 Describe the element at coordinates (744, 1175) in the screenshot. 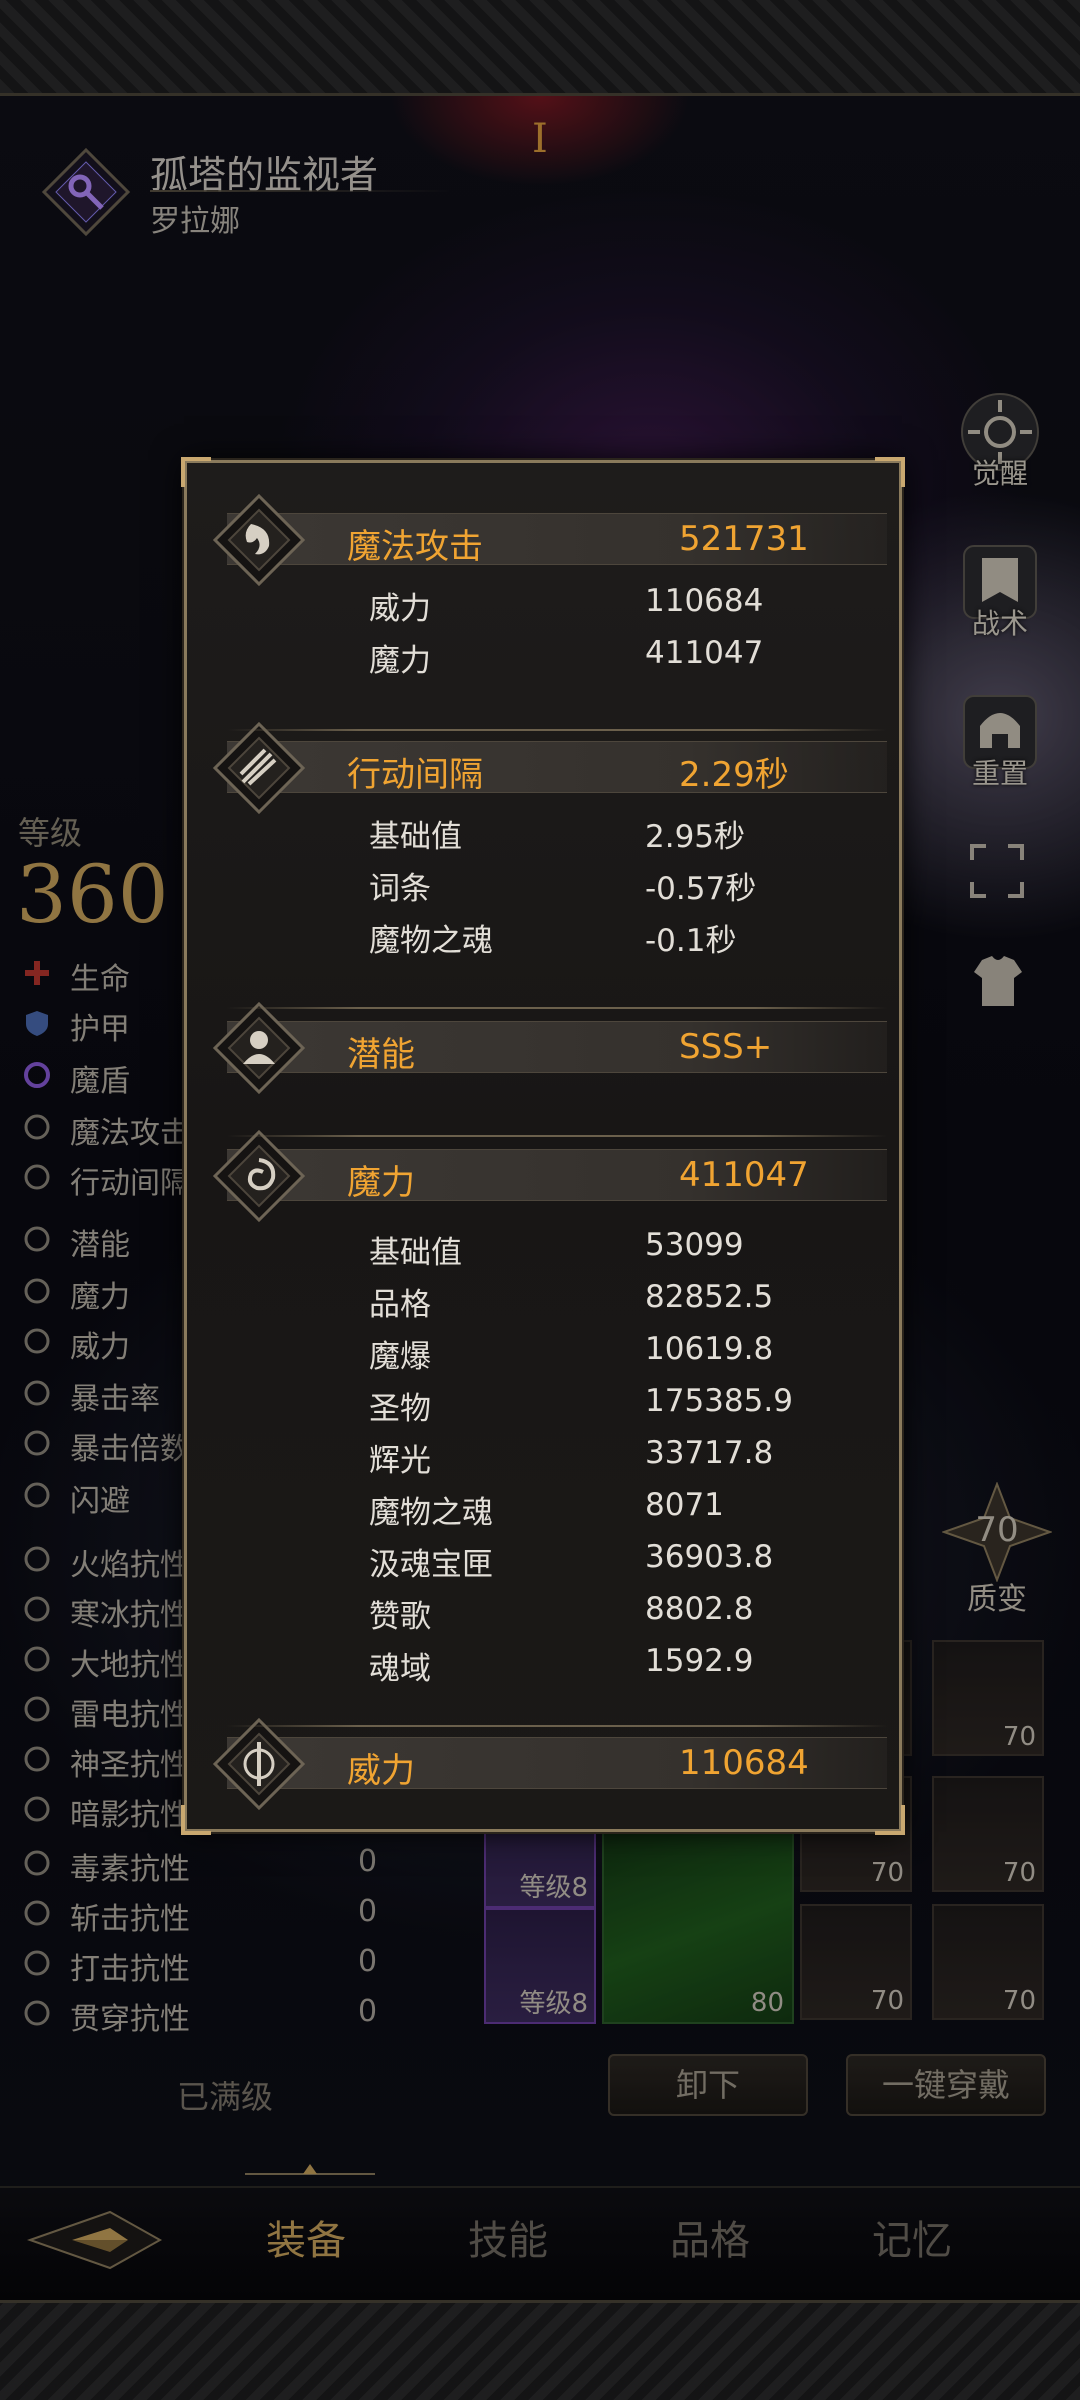

I see `section-value: 411047` at that location.